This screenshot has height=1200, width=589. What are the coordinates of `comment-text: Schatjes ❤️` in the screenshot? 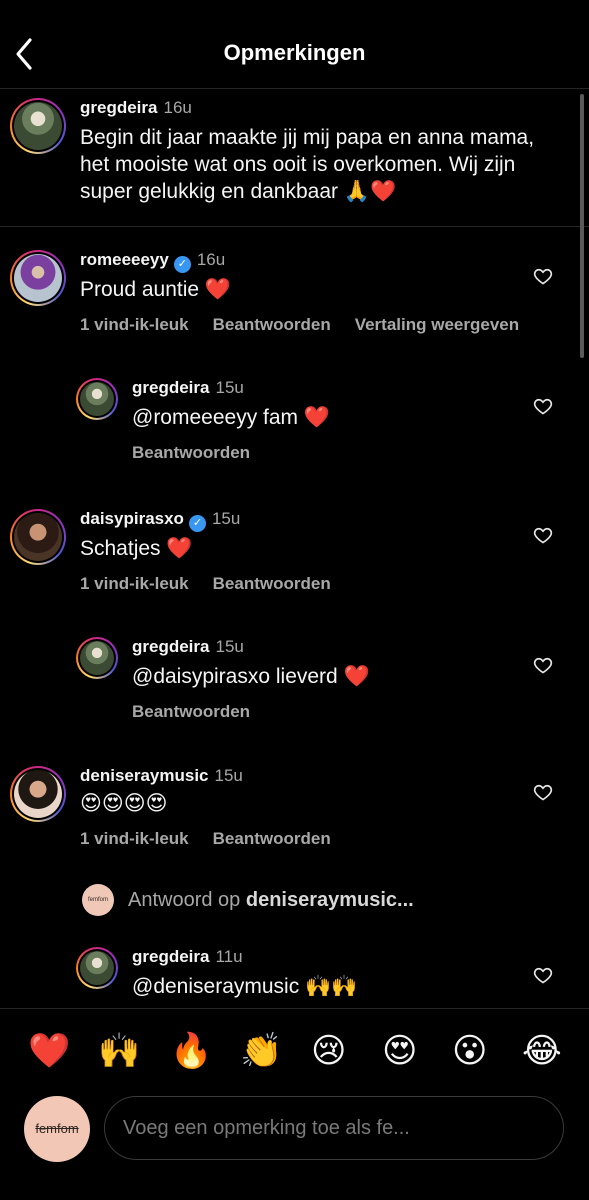 It's located at (136, 548).